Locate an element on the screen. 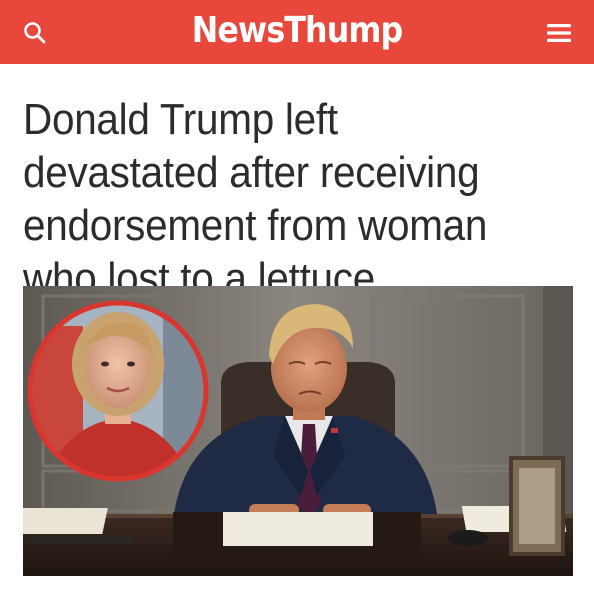 The image size is (594, 600). site-logo: NewsThump is located at coordinates (297, 30).